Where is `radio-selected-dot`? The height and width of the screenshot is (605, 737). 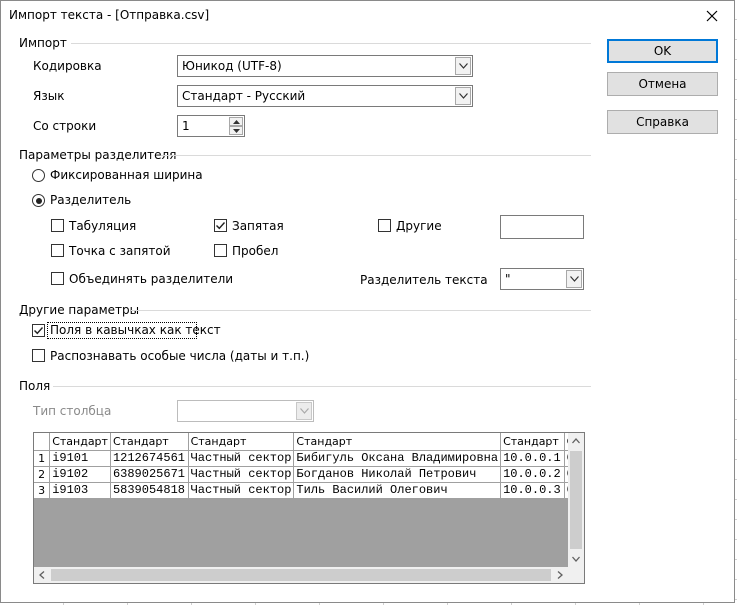 radio-selected-dot is located at coordinates (38, 200).